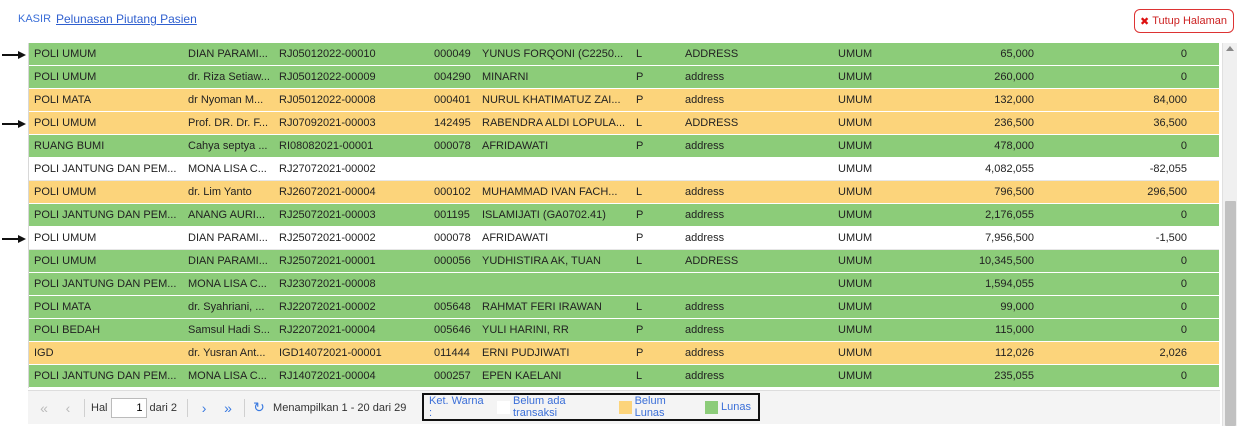  I want to click on close-page-label: Tutup Halaman, so click(1189, 21).